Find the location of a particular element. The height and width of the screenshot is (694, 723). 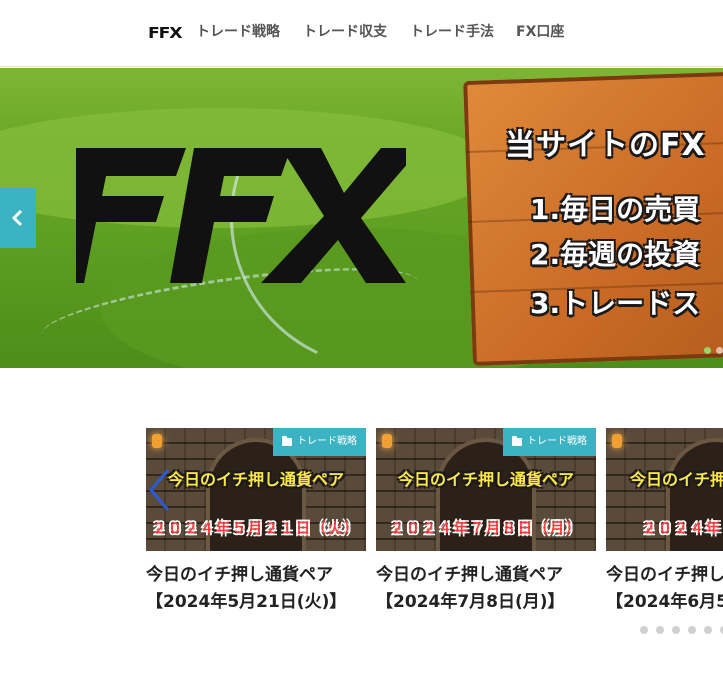

post-card: 今日のイチ押 ２０２４年６ 今日のイチ押し 【2024年6月5 is located at coordinates (664, 522).